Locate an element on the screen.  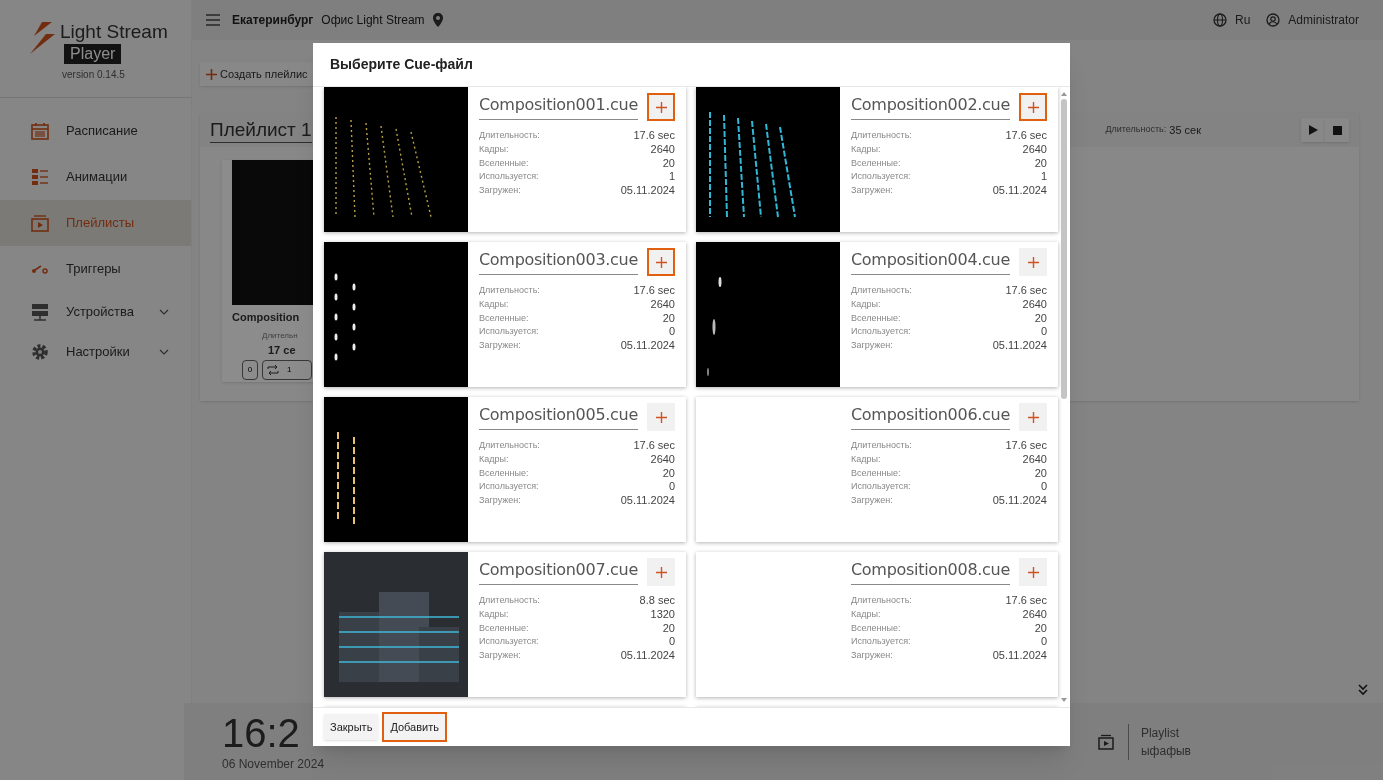
item-duration-label: Длительн is located at coordinates (279, 335).